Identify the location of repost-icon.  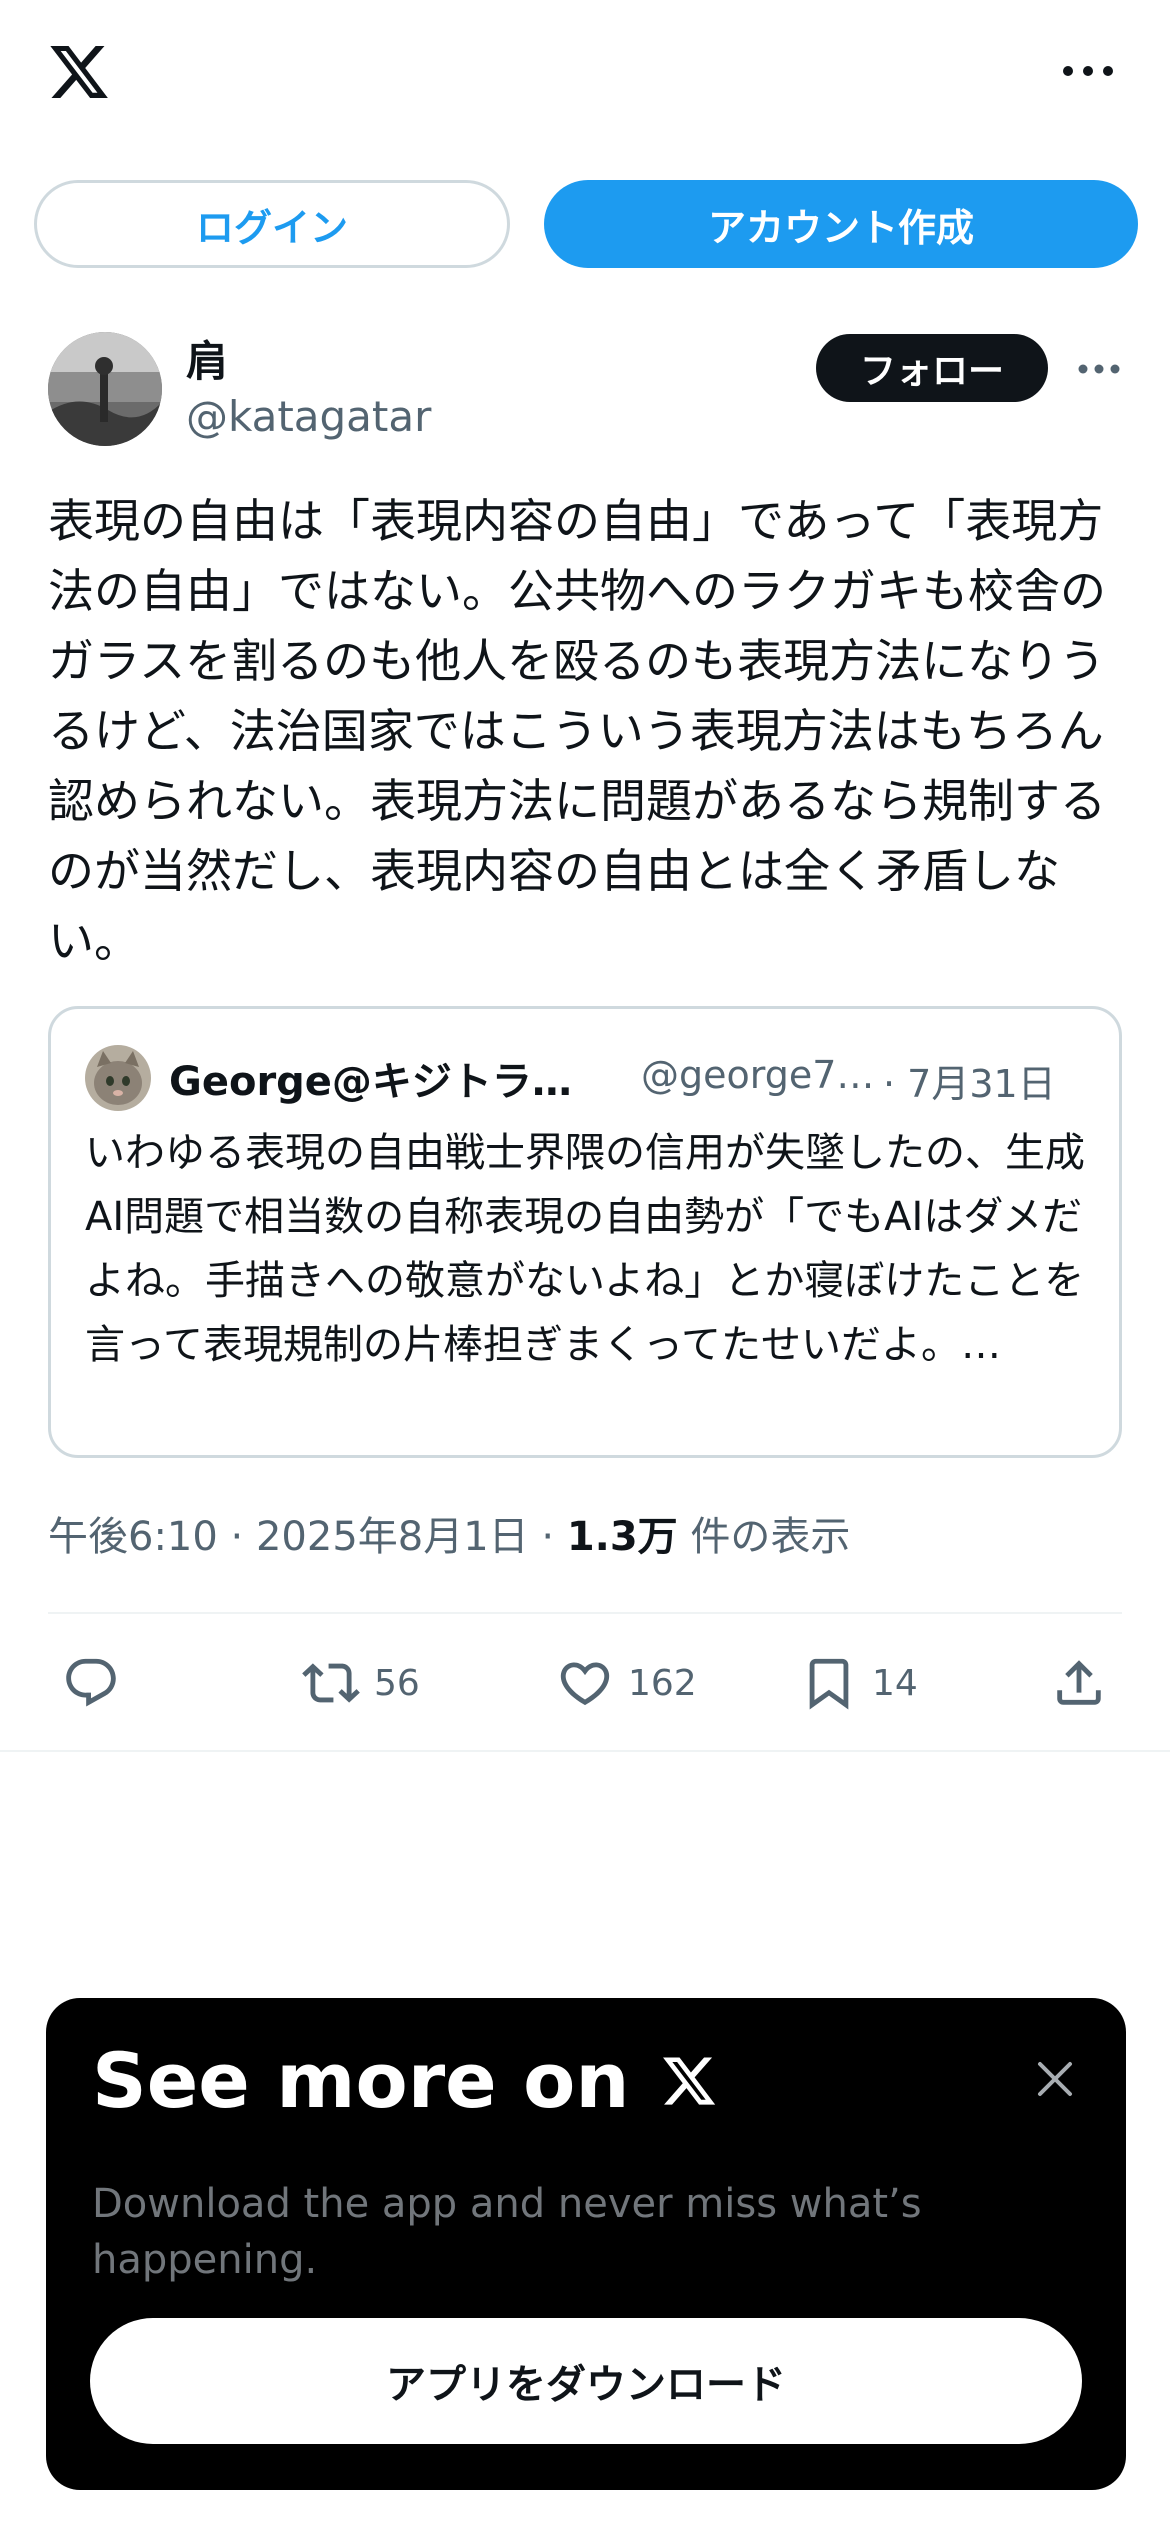
(331, 1683).